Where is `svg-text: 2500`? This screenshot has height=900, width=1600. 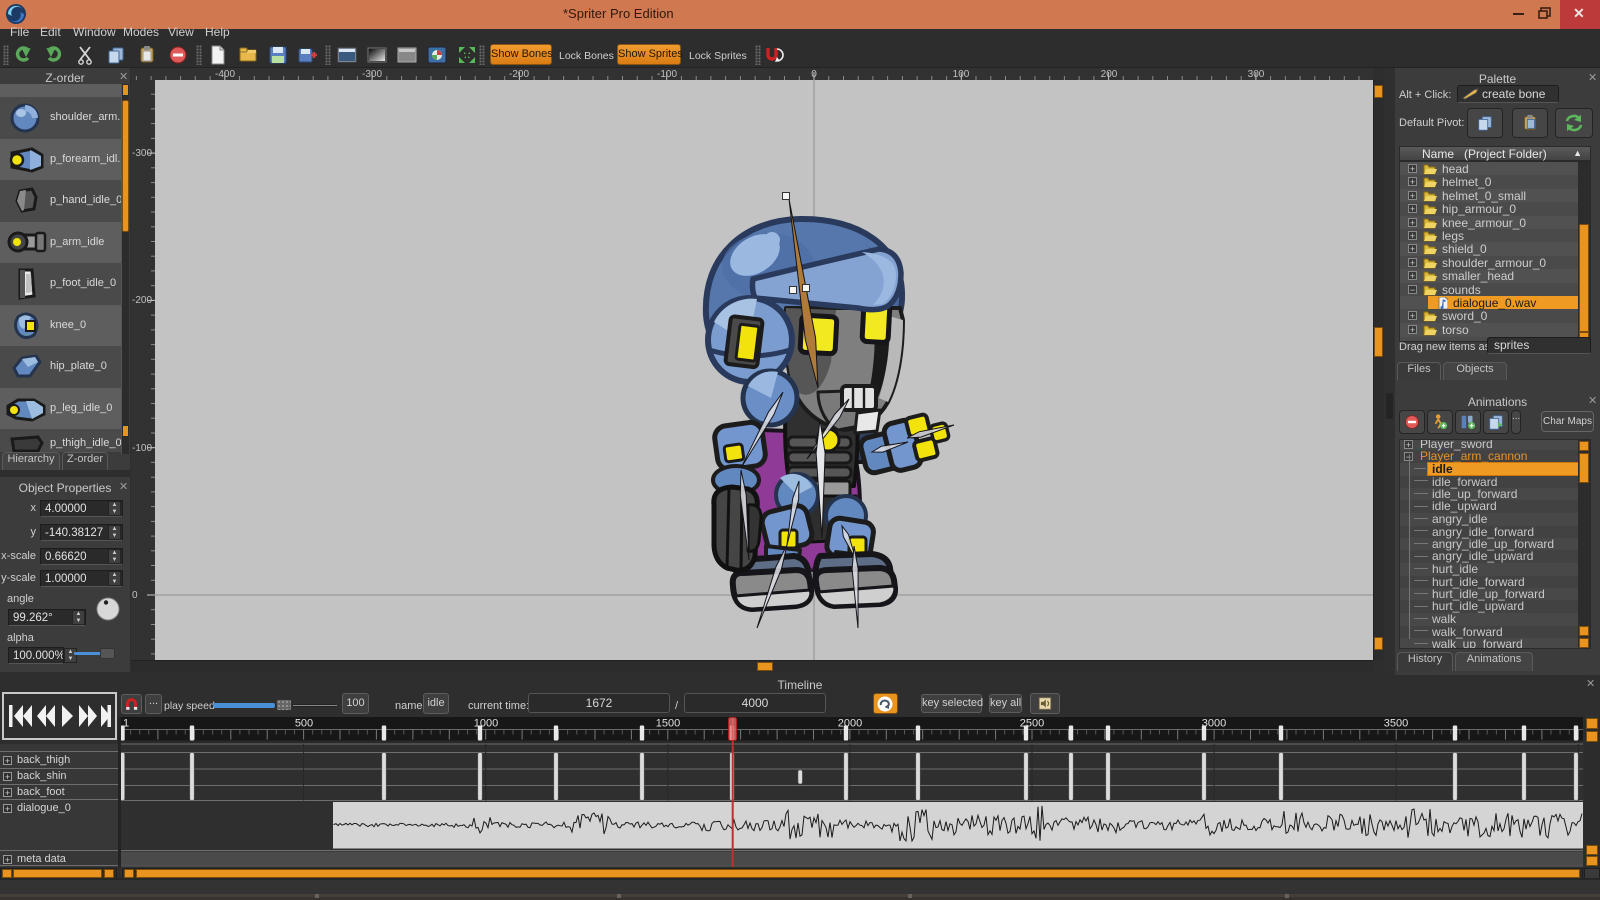 svg-text: 2500 is located at coordinates (1032, 724).